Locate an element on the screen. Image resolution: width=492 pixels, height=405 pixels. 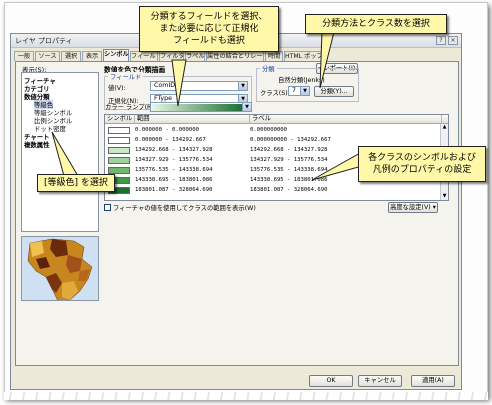
callout-line: 分類するフィールドを選択、 is located at coordinates (209, 17).